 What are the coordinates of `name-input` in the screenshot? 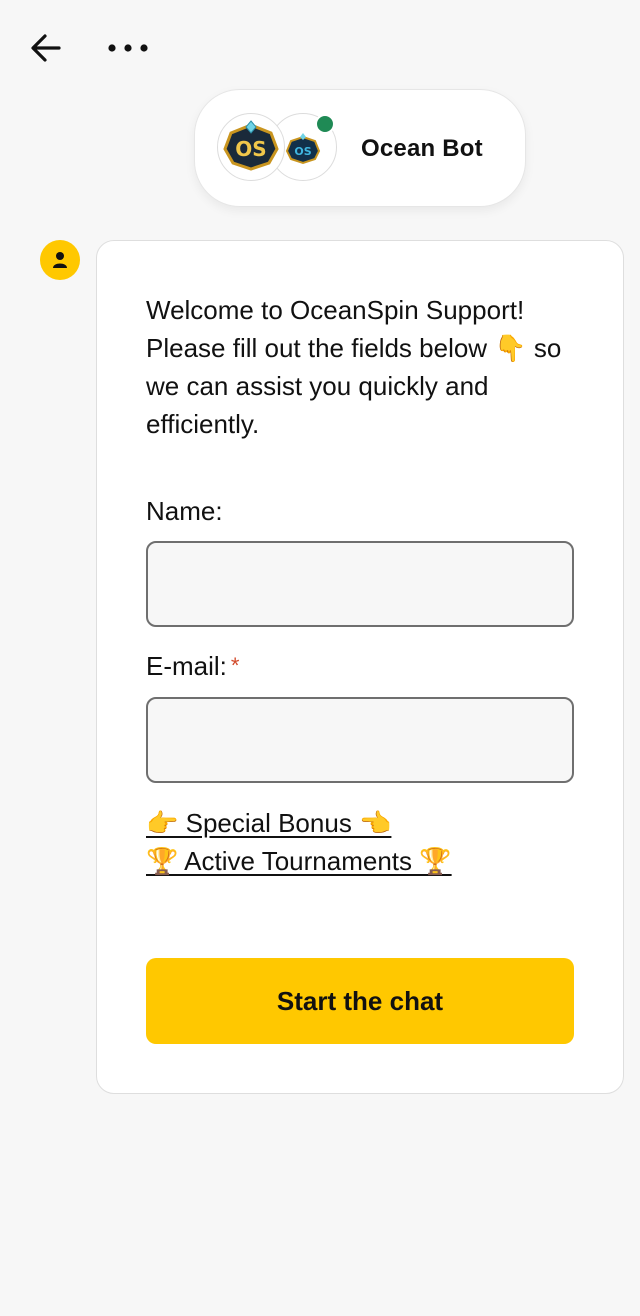 It's located at (360, 584).